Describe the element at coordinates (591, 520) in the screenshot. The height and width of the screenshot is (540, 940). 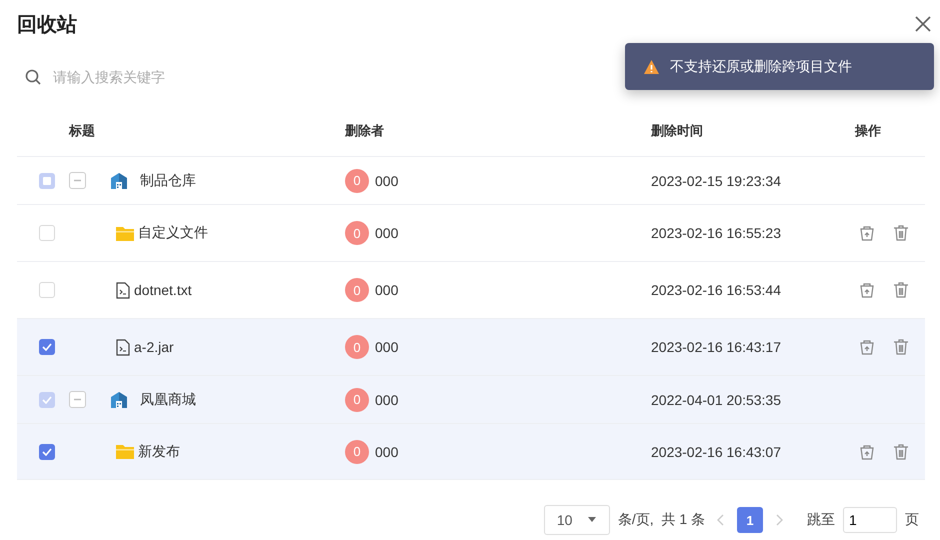
I see `caret-icon` at that location.